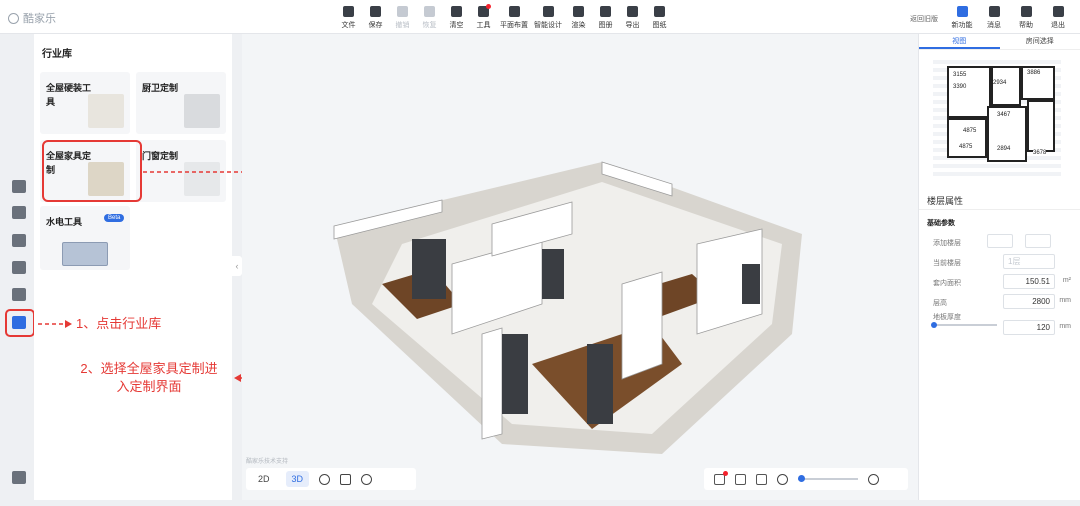 The width and height of the screenshot is (1080, 506). I want to click on minimap-dimension-label: 3467, so click(1004, 115).